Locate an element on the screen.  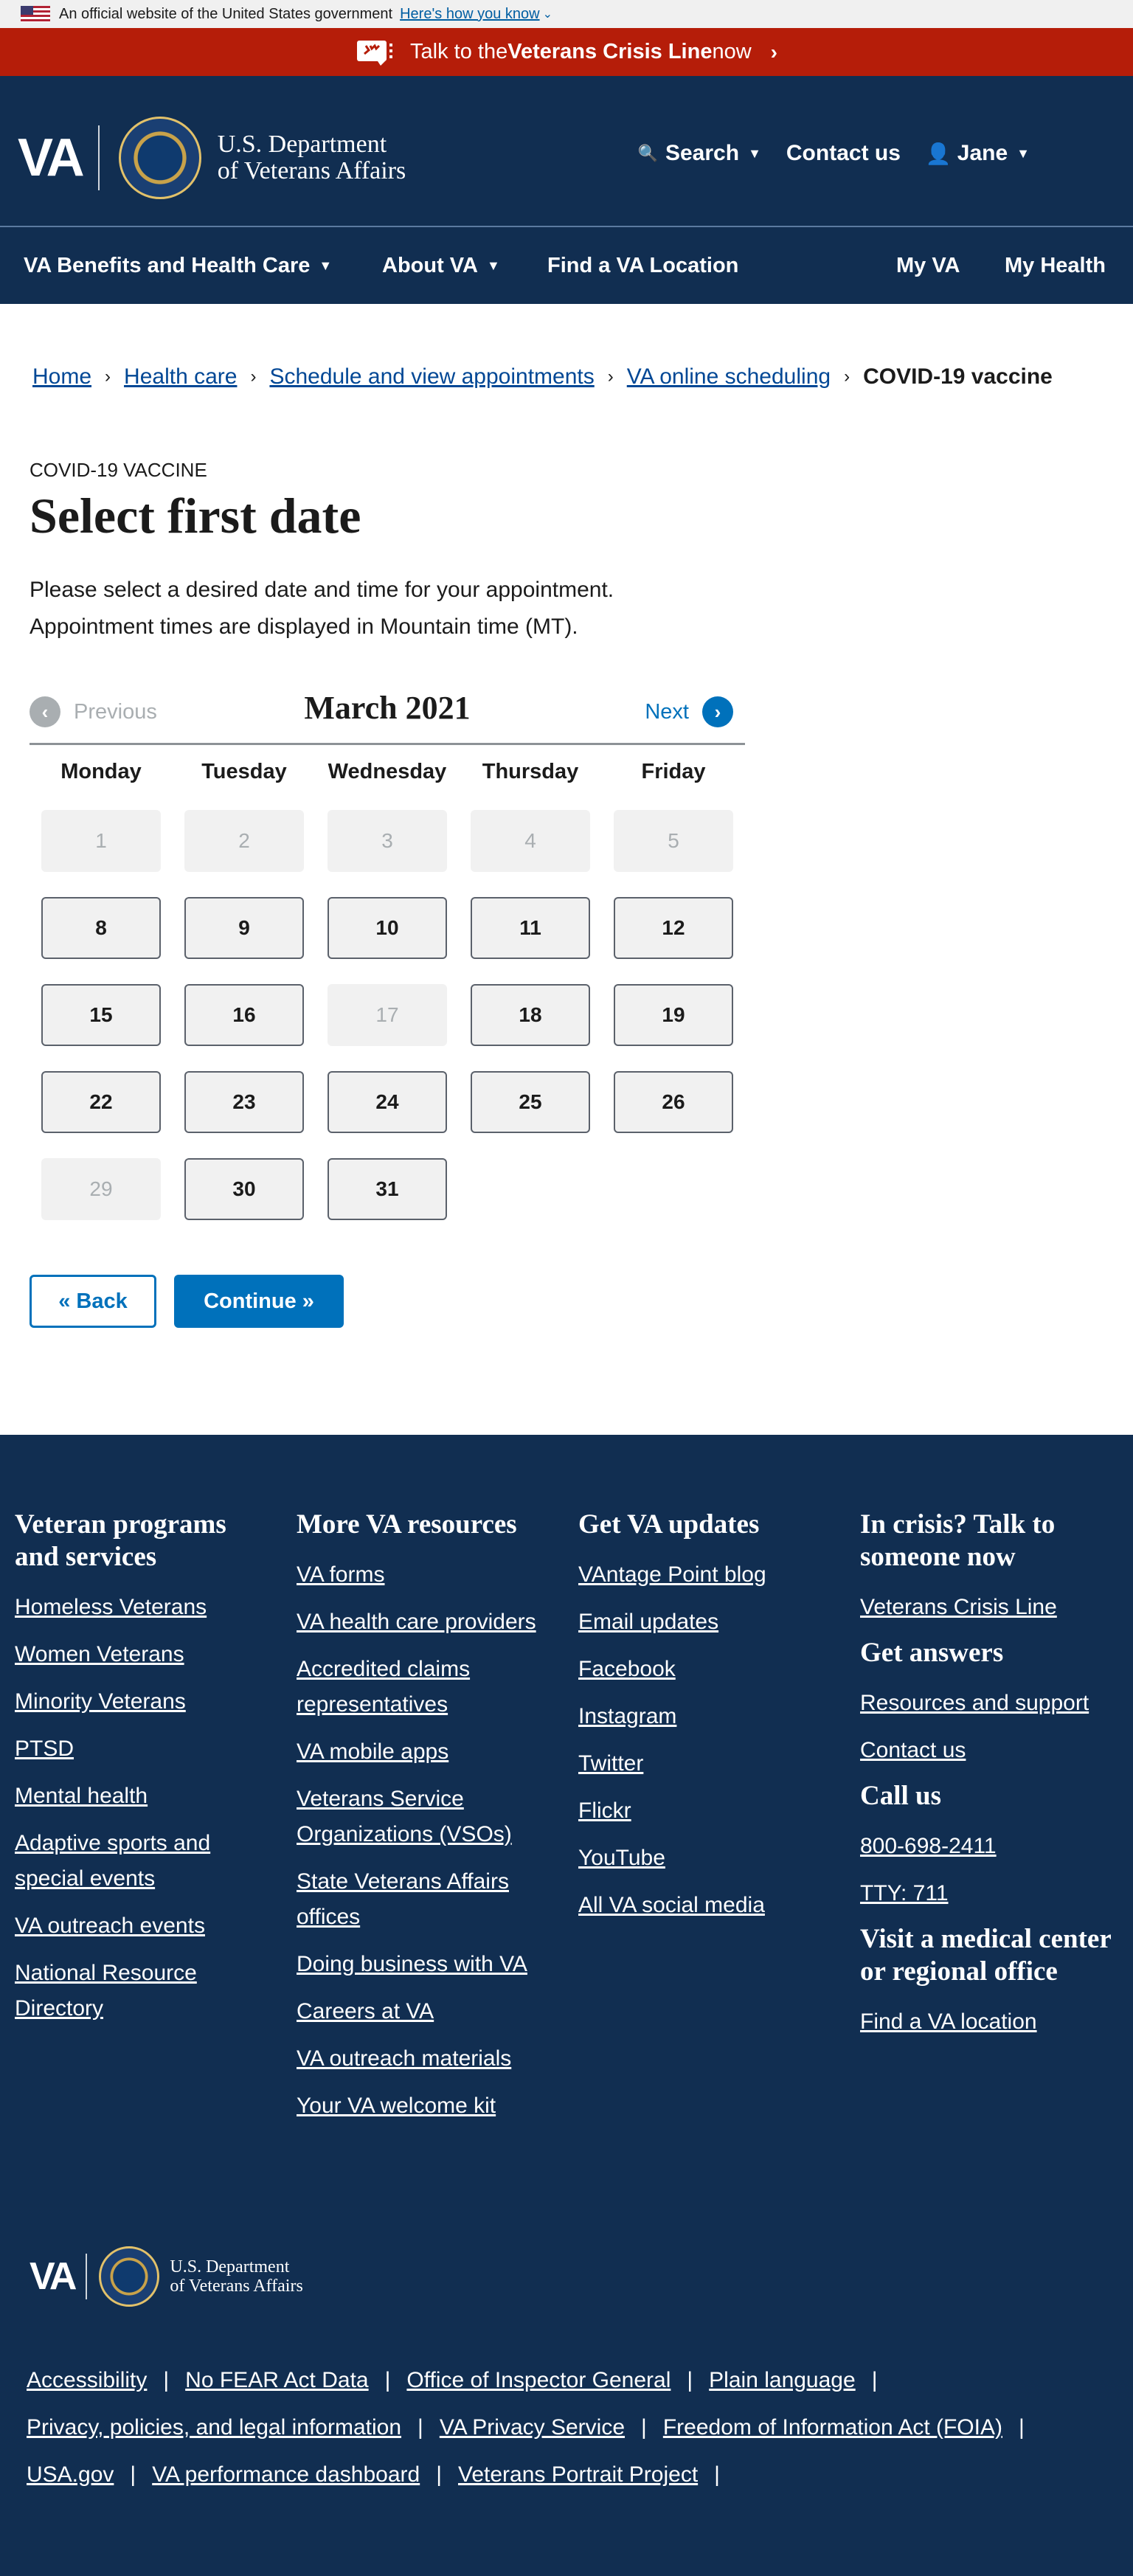
weekday-wednesday: Wednesday is located at coordinates (387, 772).